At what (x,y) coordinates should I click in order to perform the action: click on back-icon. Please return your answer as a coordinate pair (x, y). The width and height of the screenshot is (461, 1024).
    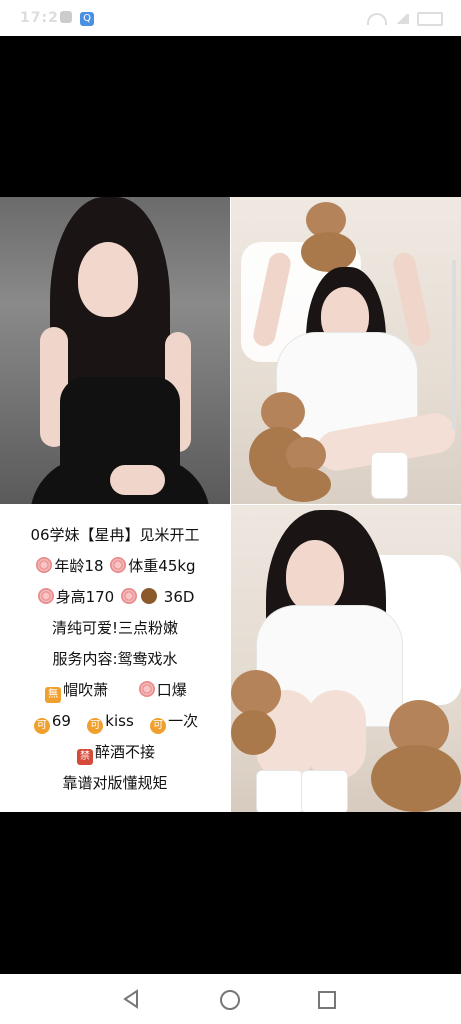
    Looking at the image, I should click on (132, 999).